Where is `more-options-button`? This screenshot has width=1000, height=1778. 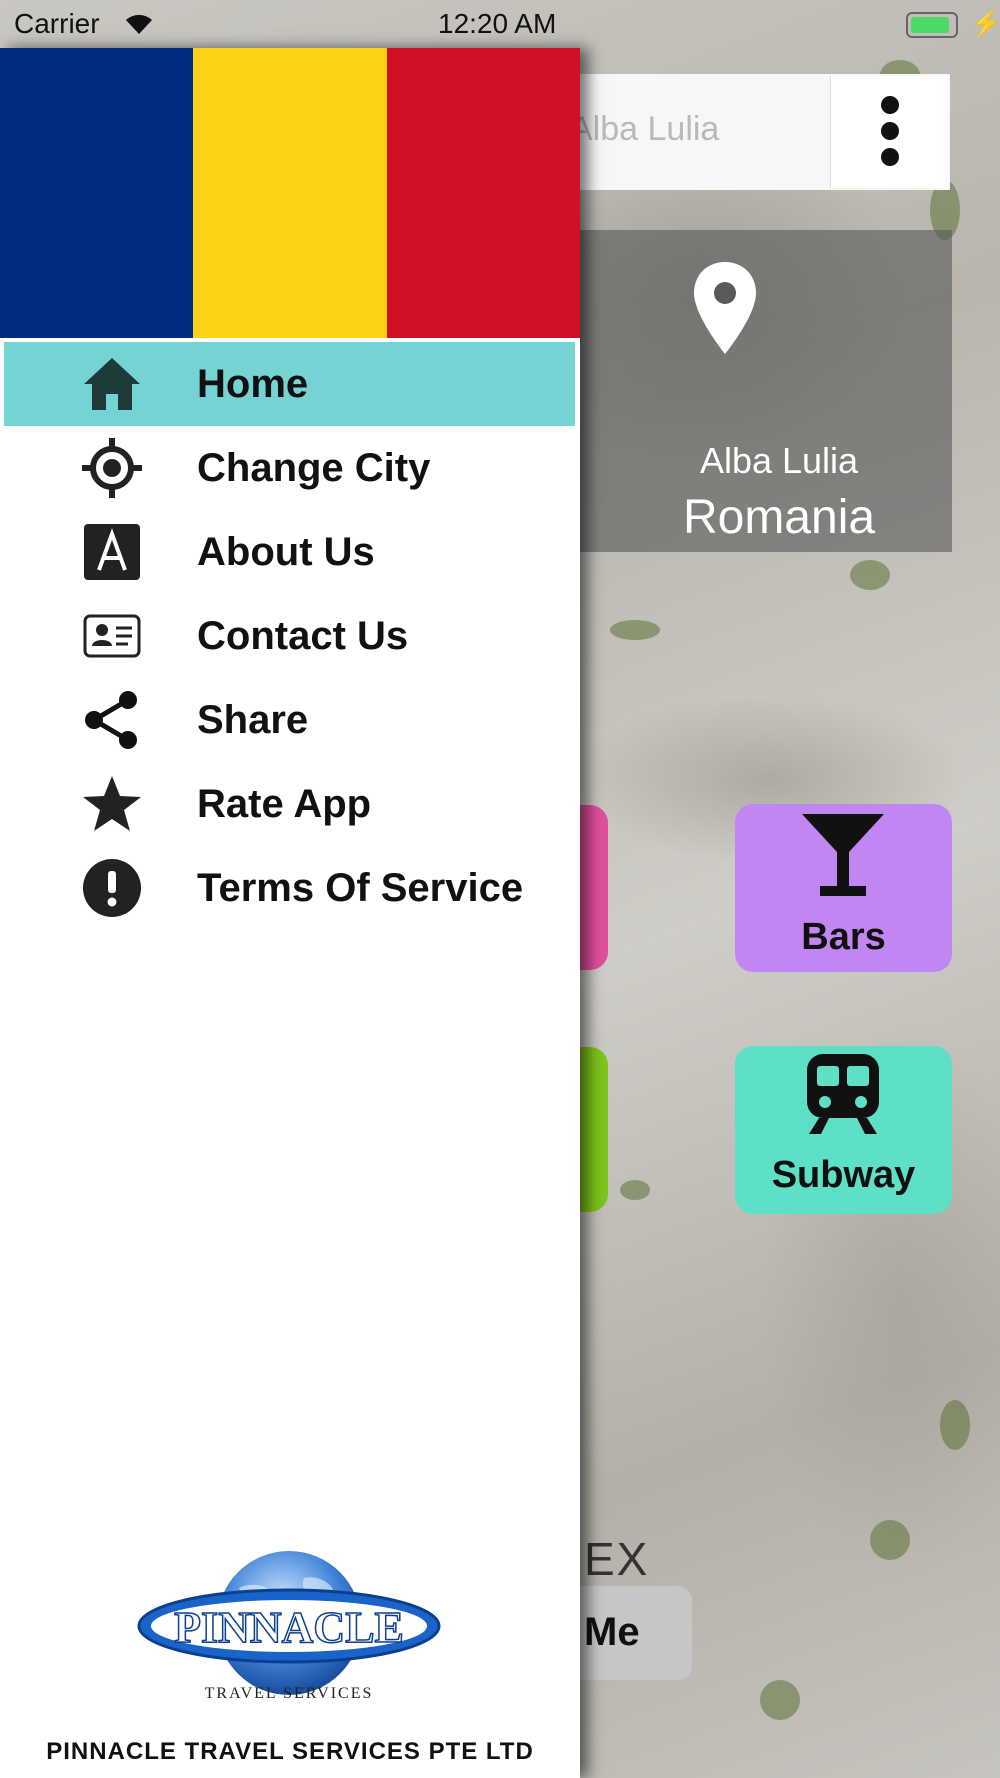 more-options-button is located at coordinates (889, 132).